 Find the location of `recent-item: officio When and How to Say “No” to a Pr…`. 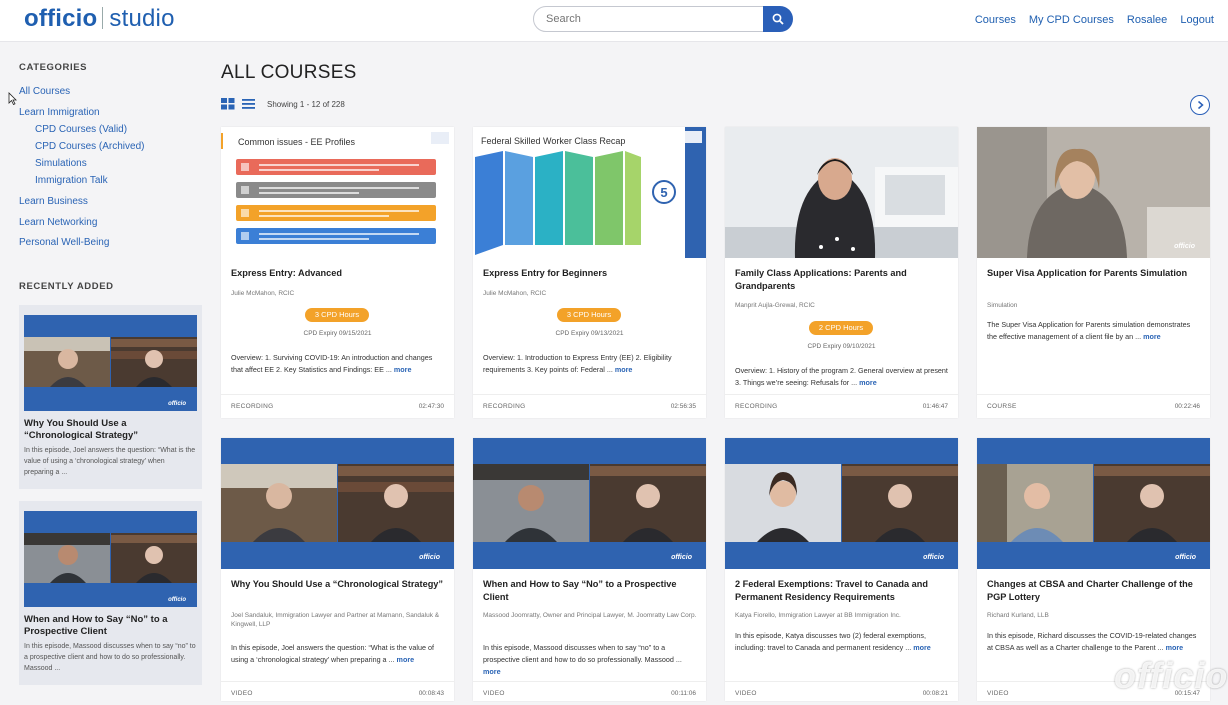

recent-item: officio When and How to Say “No” to a Pr… is located at coordinates (110, 593).